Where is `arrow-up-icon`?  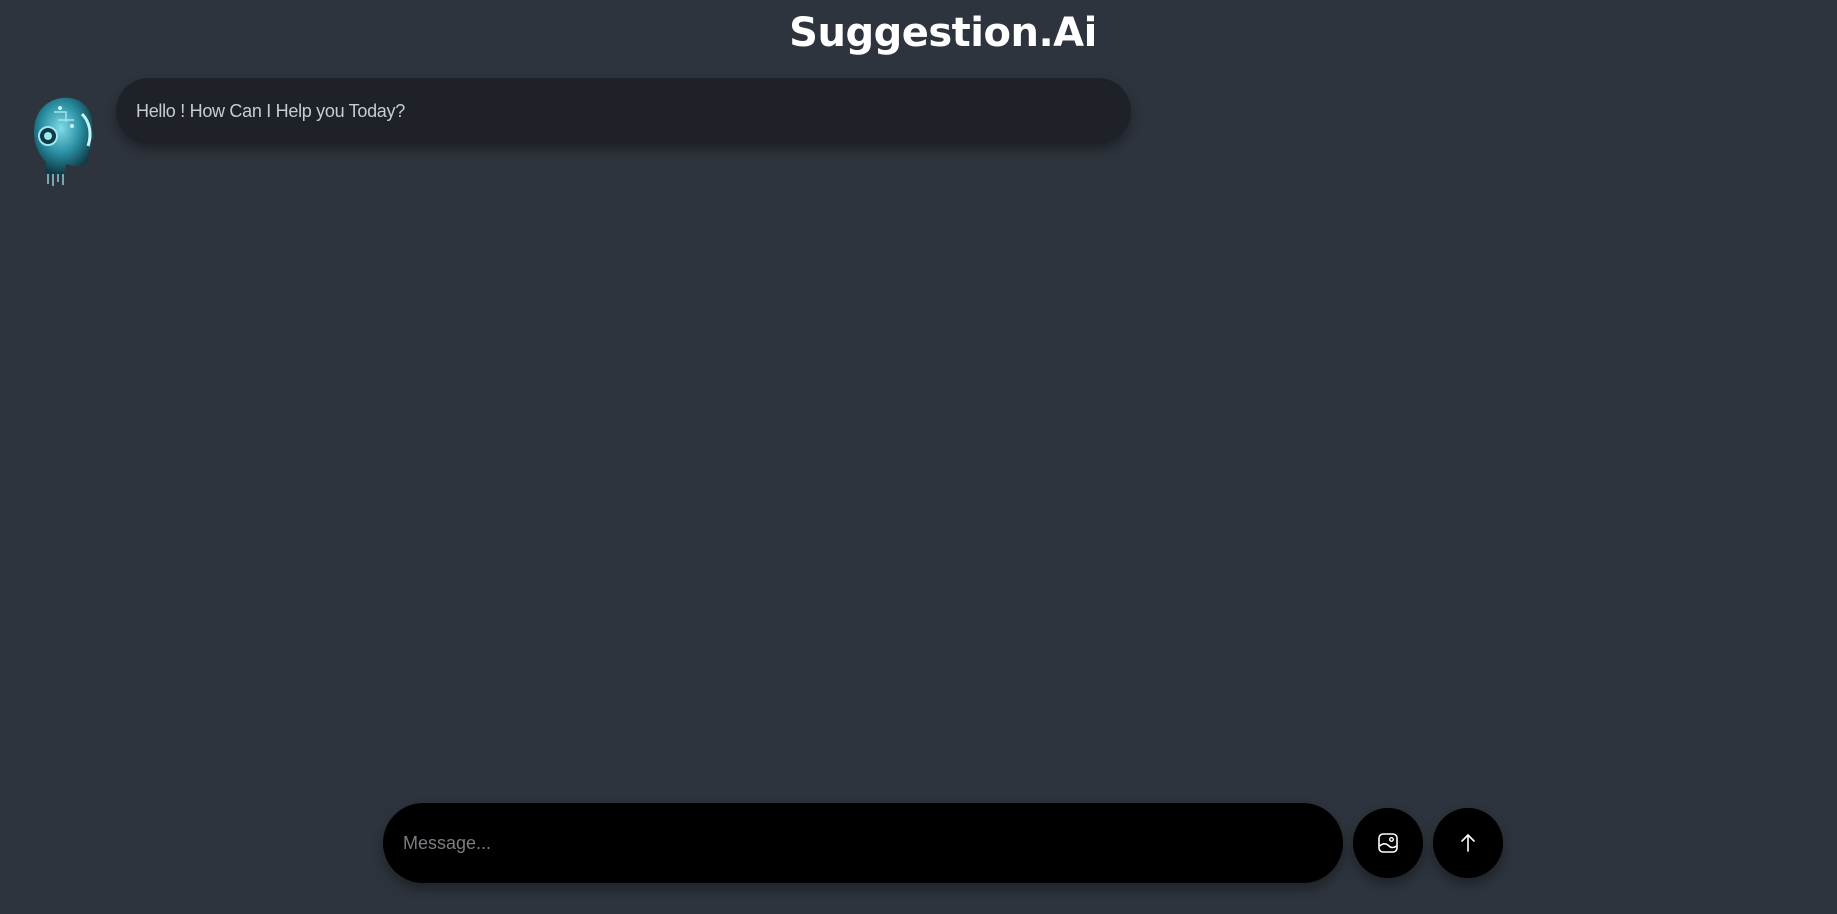
arrow-up-icon is located at coordinates (1468, 843).